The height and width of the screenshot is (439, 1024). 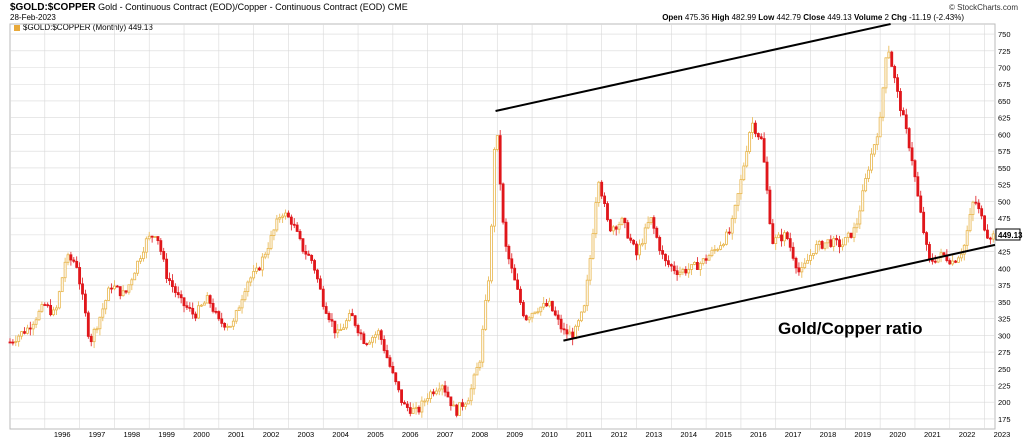 What do you see at coordinates (850, 328) in the screenshot?
I see `chart-annotation: Gold/Copper ratio` at bounding box center [850, 328].